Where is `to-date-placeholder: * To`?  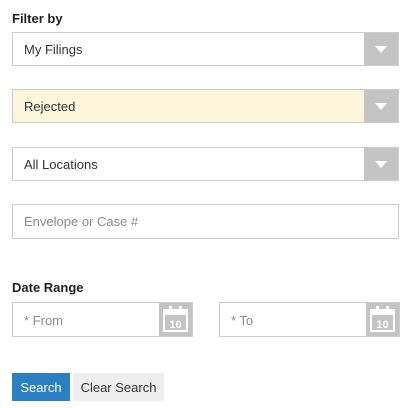 to-date-placeholder: * To is located at coordinates (242, 320).